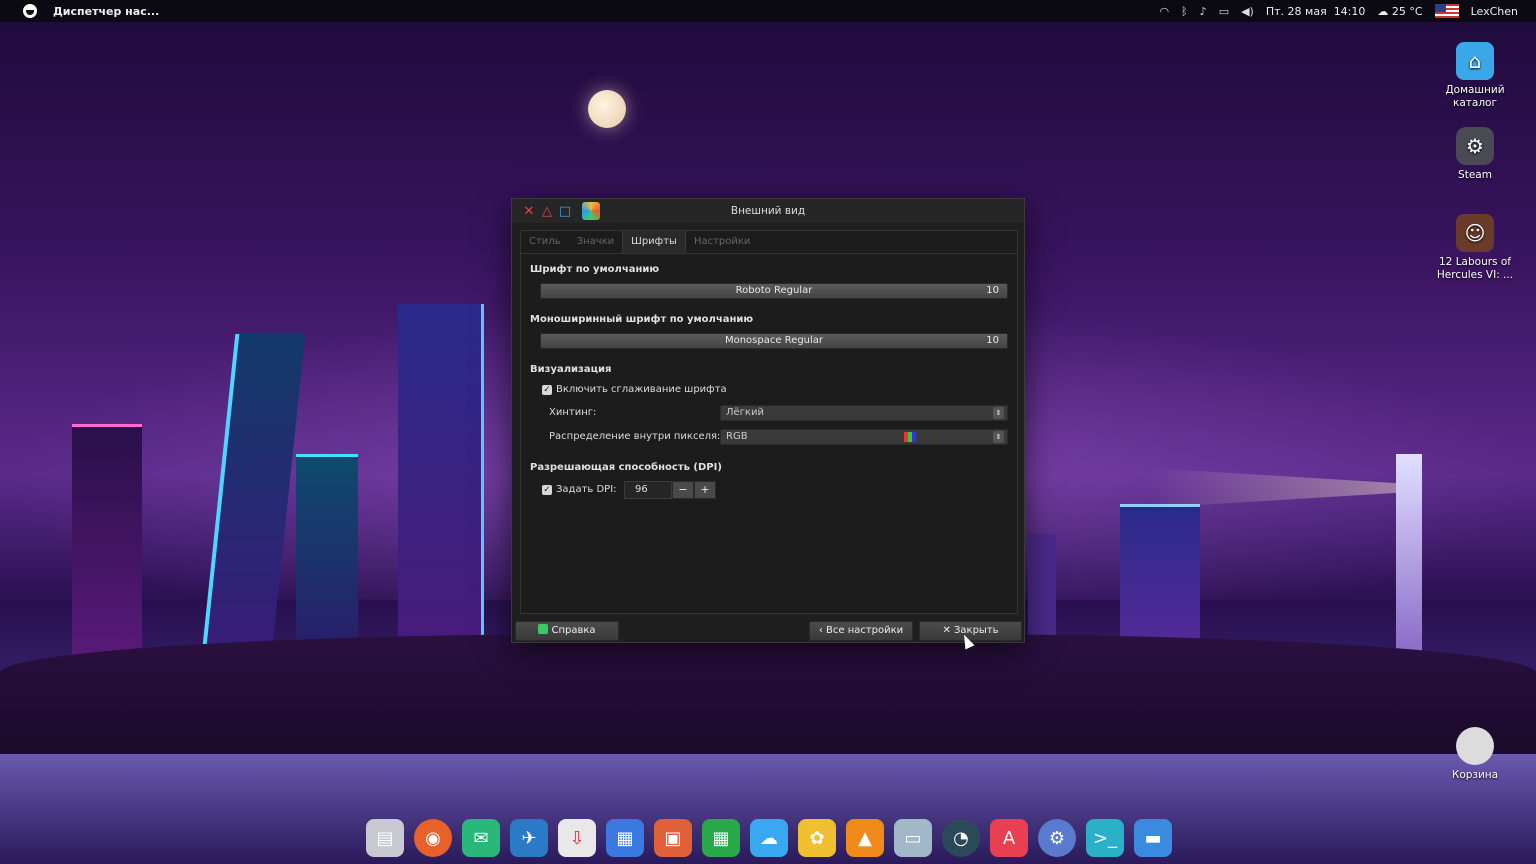 This screenshot has width=1536, height=864. I want to click on mono-font-button: Monospace Regular 10, so click(774, 341).